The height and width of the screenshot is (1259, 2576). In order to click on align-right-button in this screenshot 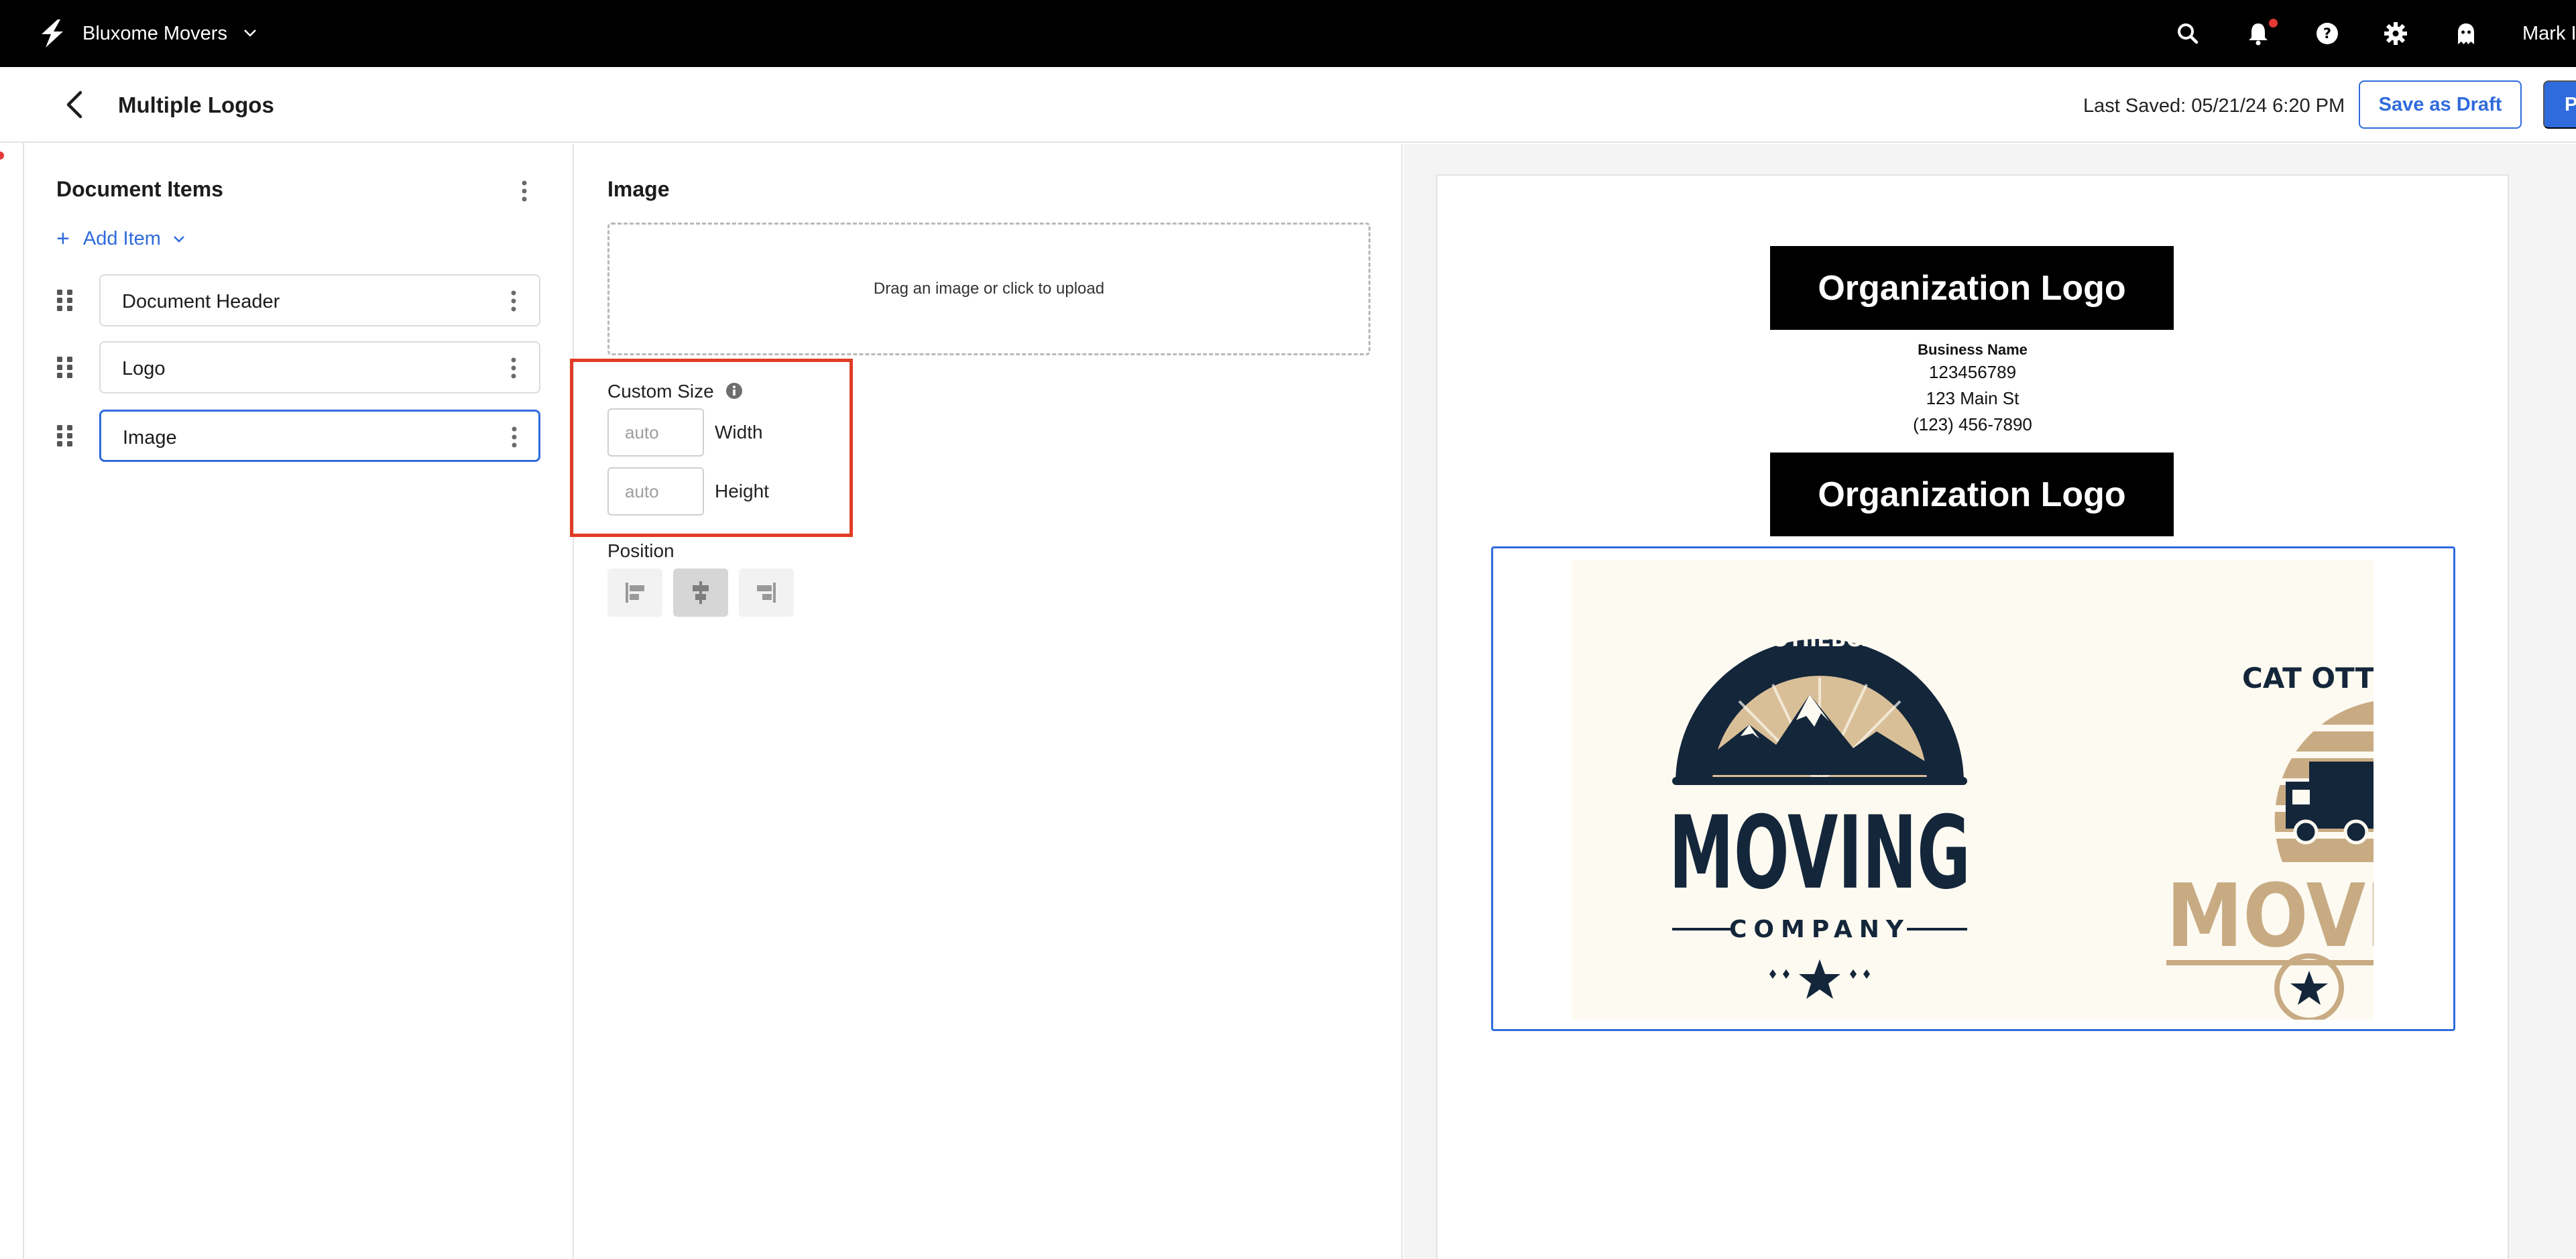, I will do `click(766, 592)`.